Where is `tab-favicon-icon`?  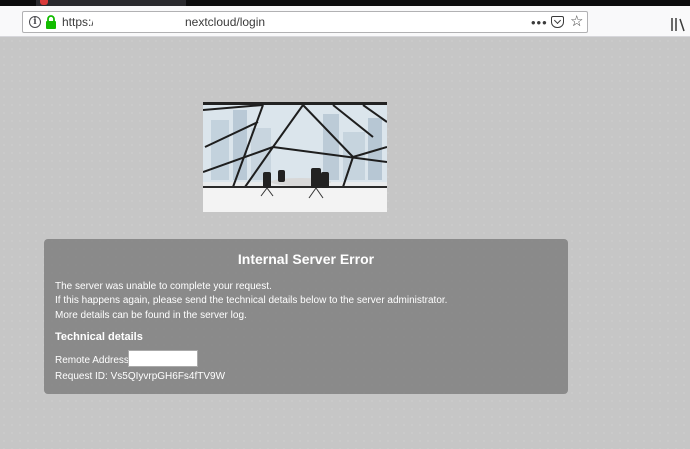 tab-favicon-icon is located at coordinates (44, 2).